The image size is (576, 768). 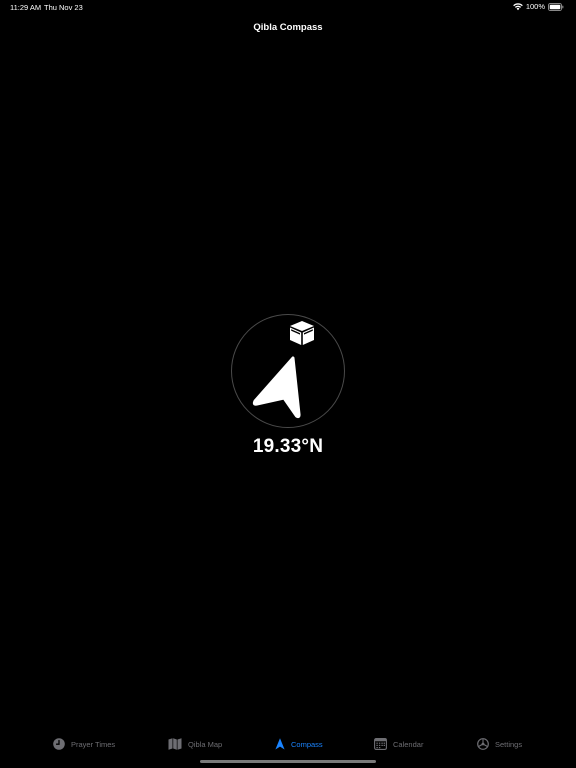 I want to click on tab-qibla-map: Qibla Map, so click(x=195, y=744).